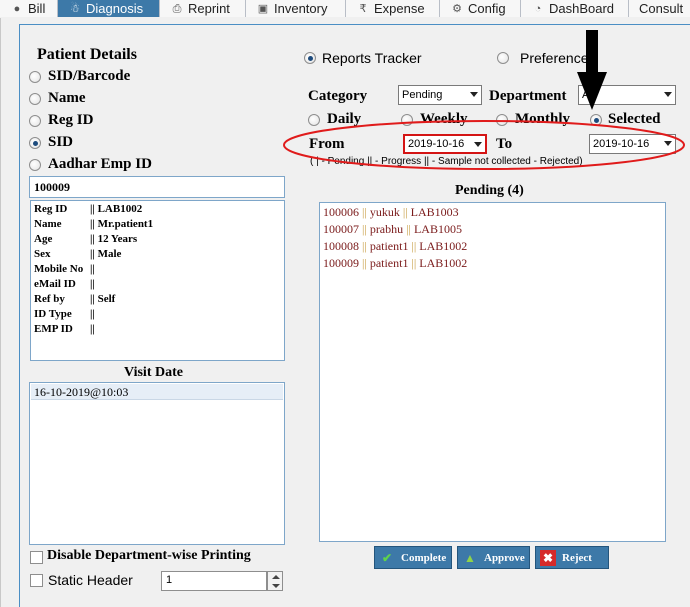 This screenshot has width=690, height=607. What do you see at coordinates (484, 100) in the screenshot?
I see `annotation-overlay` at bounding box center [484, 100].